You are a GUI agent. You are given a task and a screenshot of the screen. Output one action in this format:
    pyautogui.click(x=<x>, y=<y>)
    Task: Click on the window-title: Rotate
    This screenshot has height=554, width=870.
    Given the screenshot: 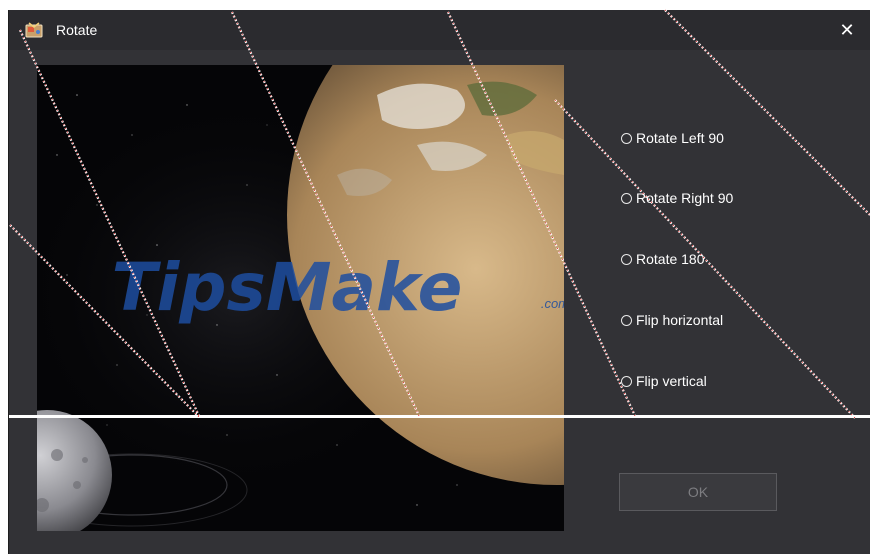 What is the action you would take?
    pyautogui.click(x=77, y=30)
    